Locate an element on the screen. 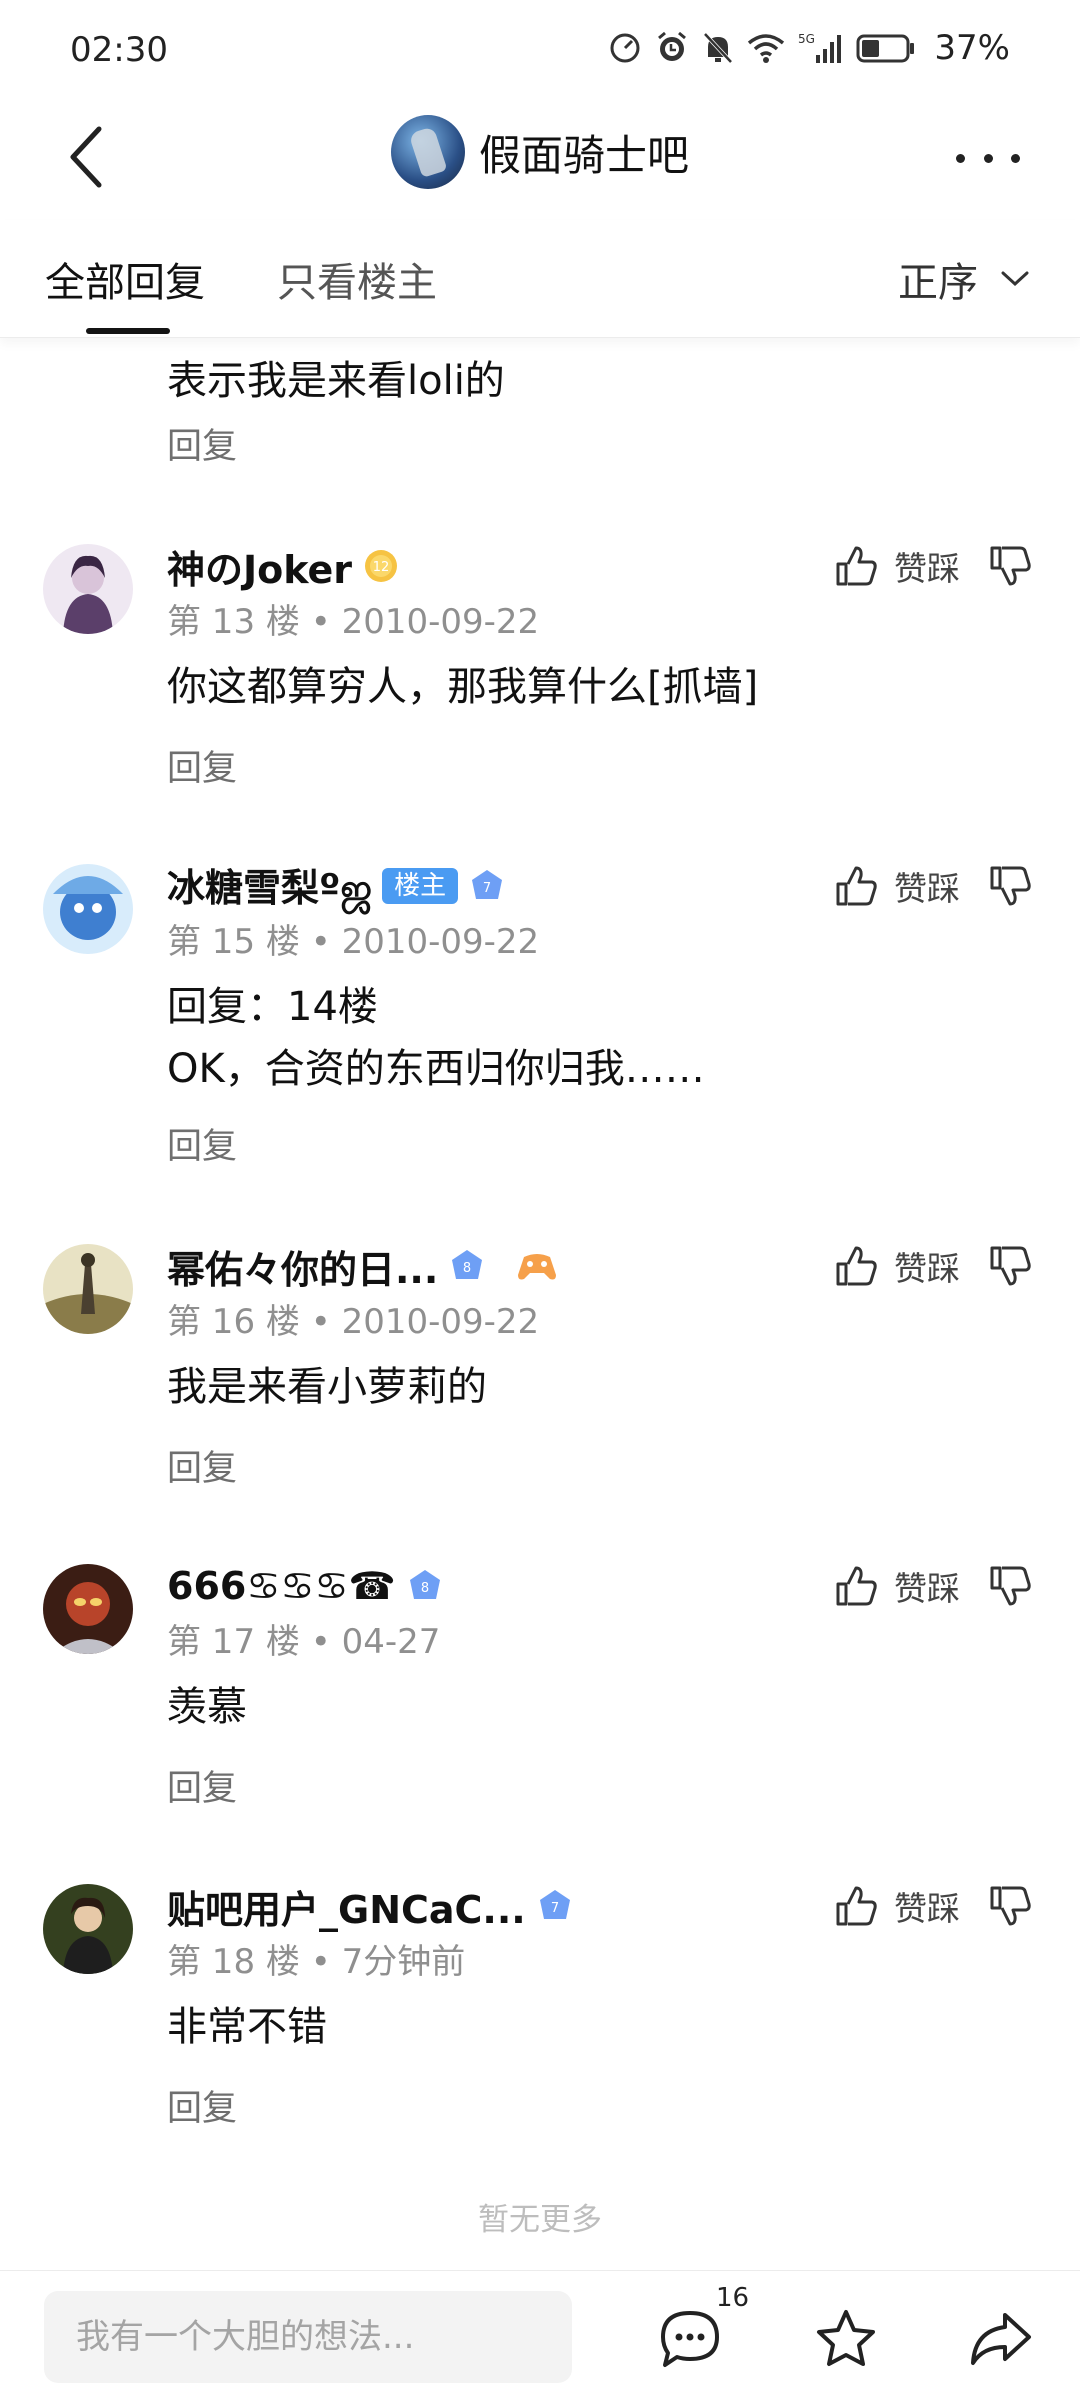 This screenshot has height=2400, width=1080. level-badge: 12 is located at coordinates (381, 566).